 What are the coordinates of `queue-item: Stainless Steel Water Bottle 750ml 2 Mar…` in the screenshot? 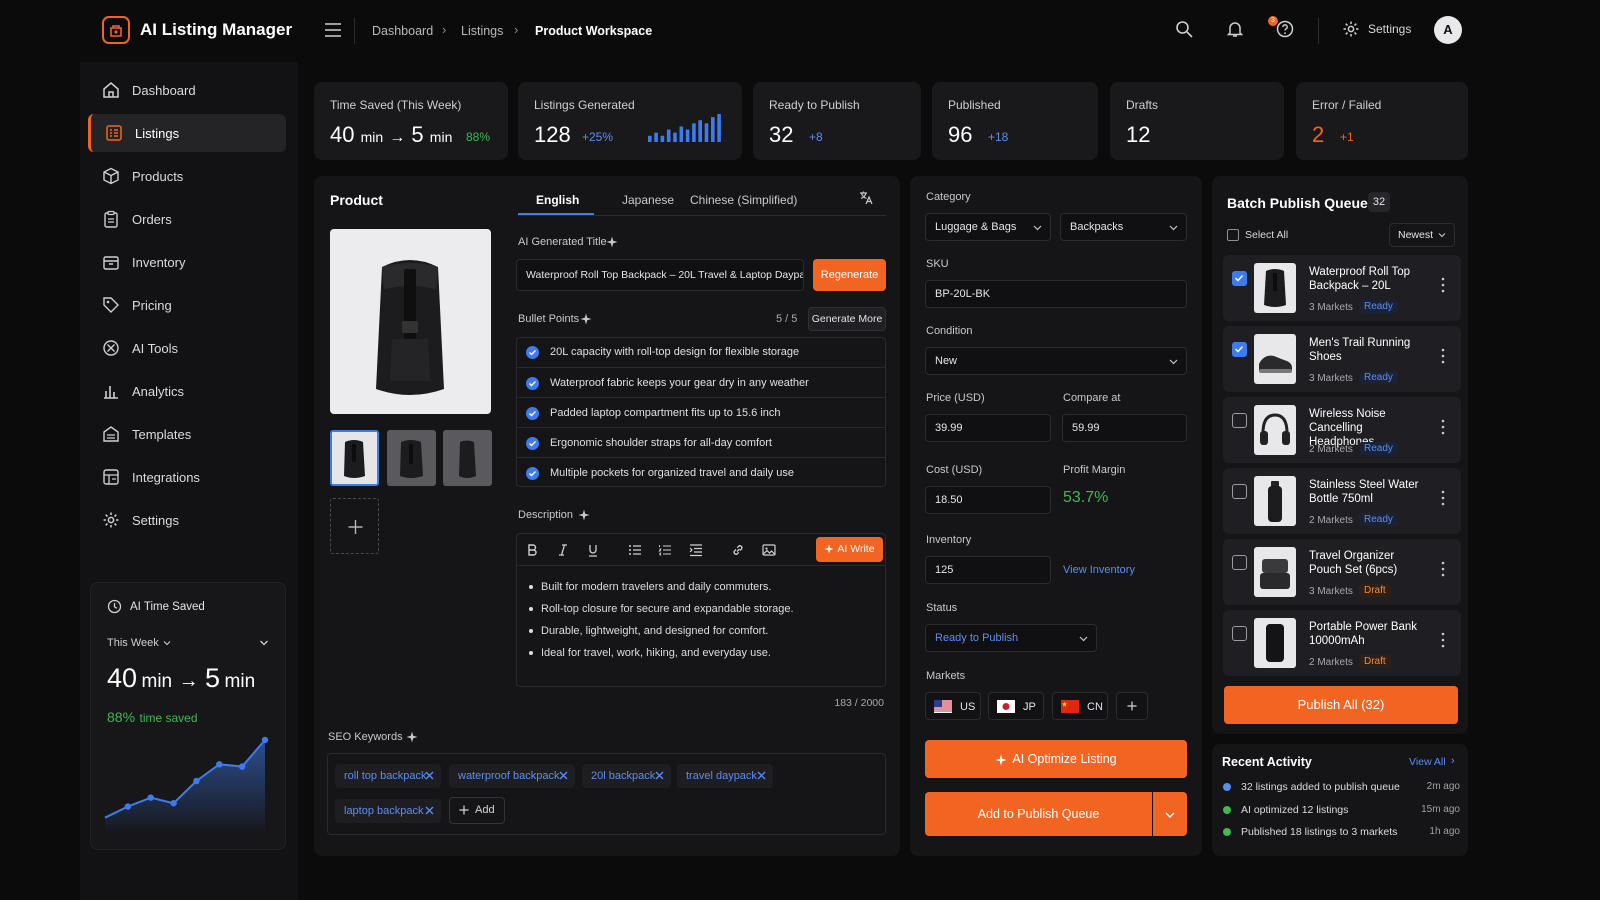 It's located at (1342, 501).